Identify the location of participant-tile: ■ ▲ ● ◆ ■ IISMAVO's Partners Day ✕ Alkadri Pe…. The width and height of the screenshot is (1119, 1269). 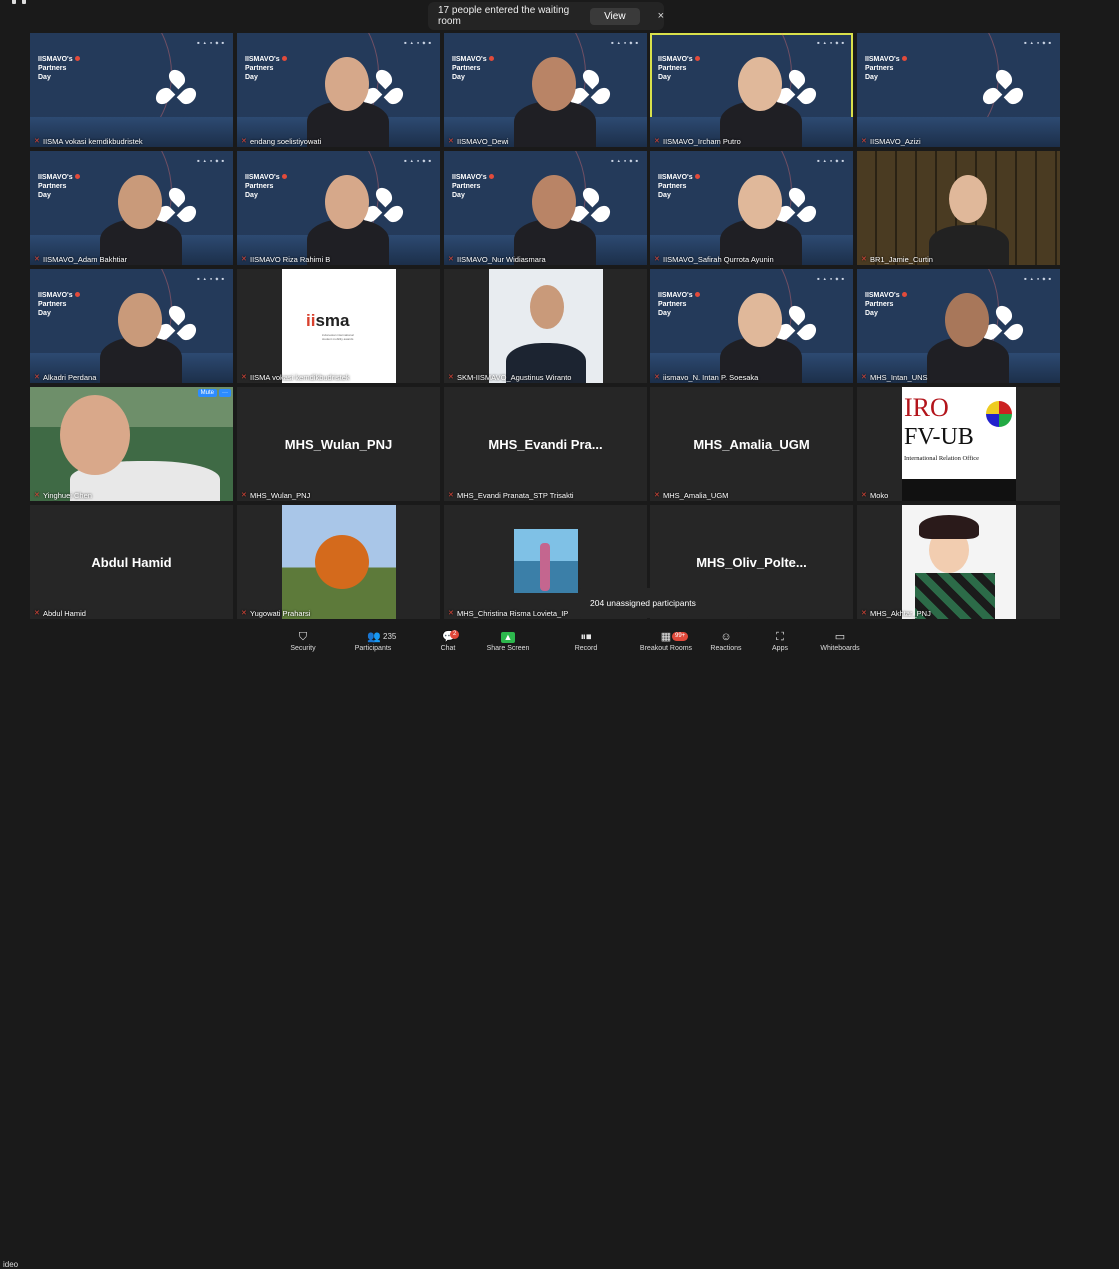
(131, 326).